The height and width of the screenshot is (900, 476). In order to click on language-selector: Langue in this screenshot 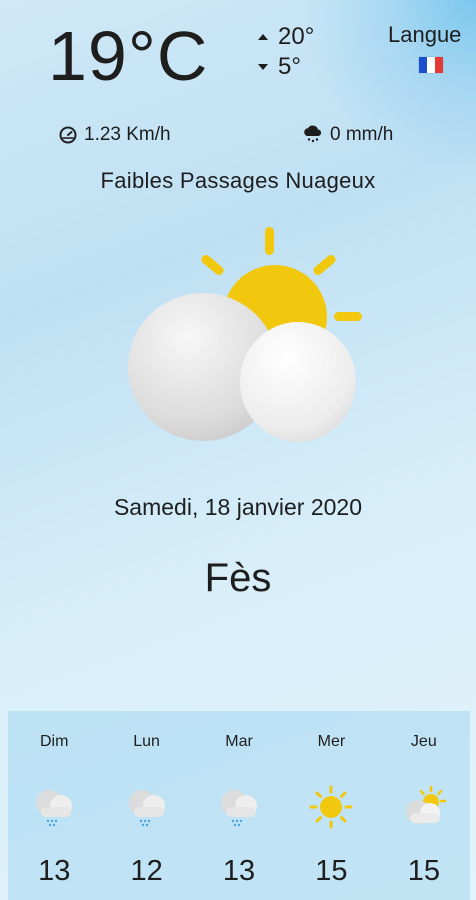, I will do `click(432, 47)`.